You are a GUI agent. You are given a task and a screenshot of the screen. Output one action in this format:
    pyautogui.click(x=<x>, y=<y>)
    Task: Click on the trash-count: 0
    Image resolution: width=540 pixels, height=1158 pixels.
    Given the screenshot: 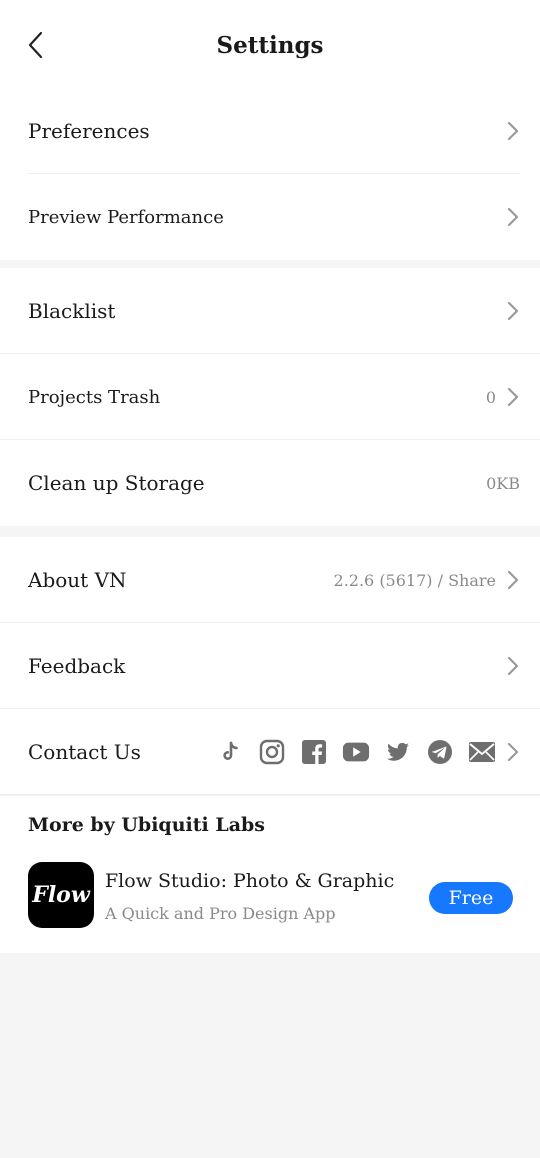 What is the action you would take?
    pyautogui.click(x=490, y=397)
    